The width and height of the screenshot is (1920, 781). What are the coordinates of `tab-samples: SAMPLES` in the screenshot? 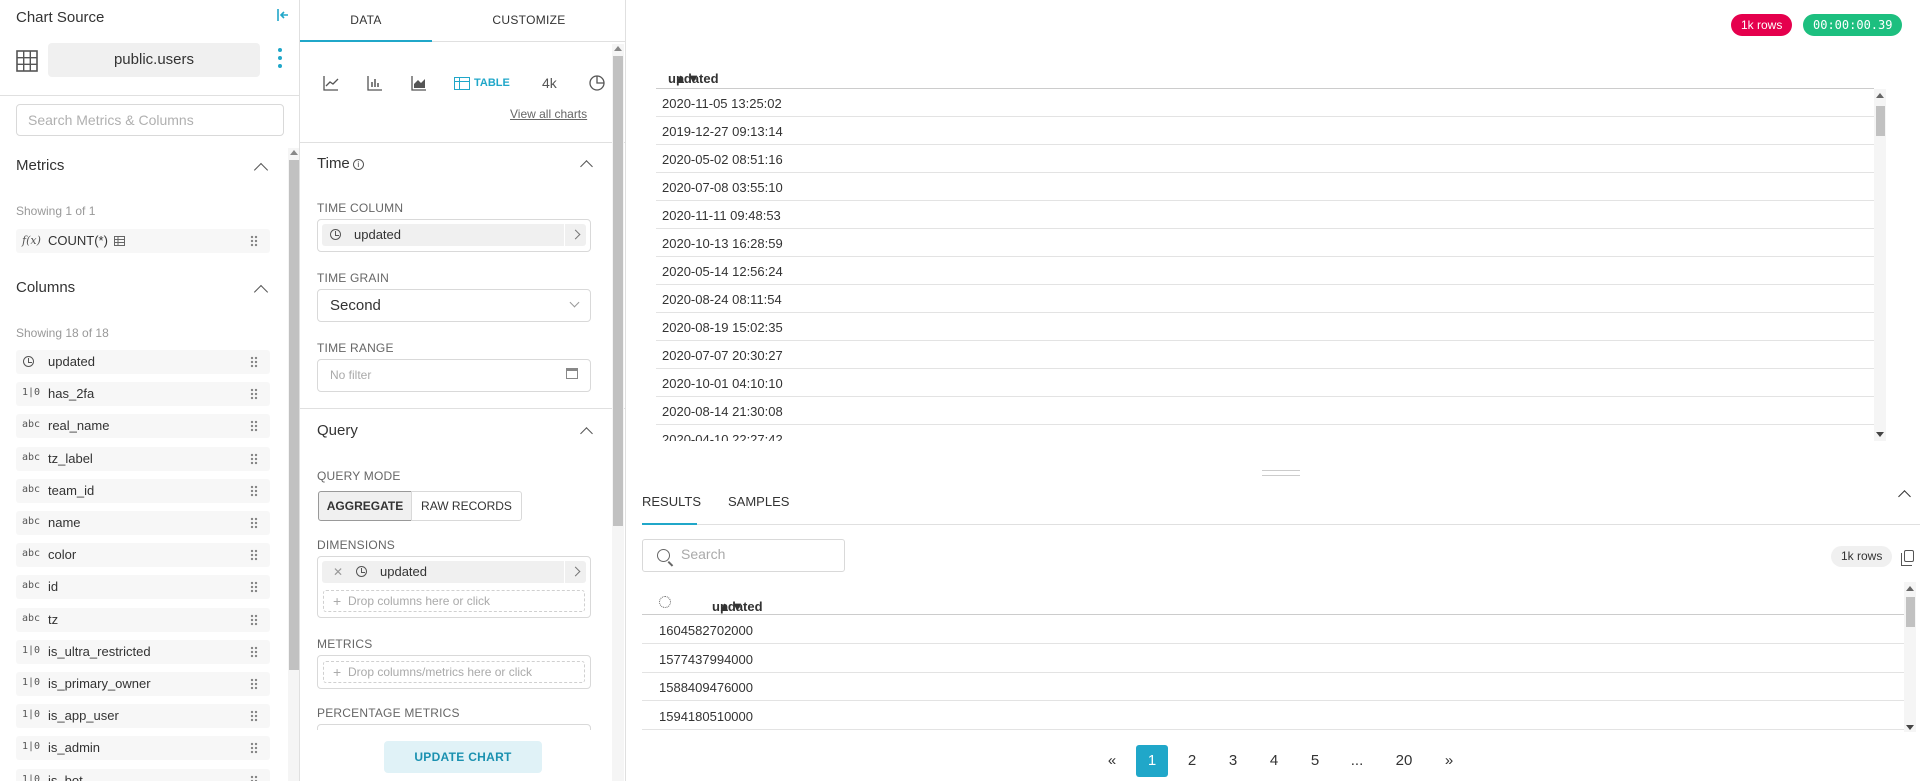 It's located at (758, 506).